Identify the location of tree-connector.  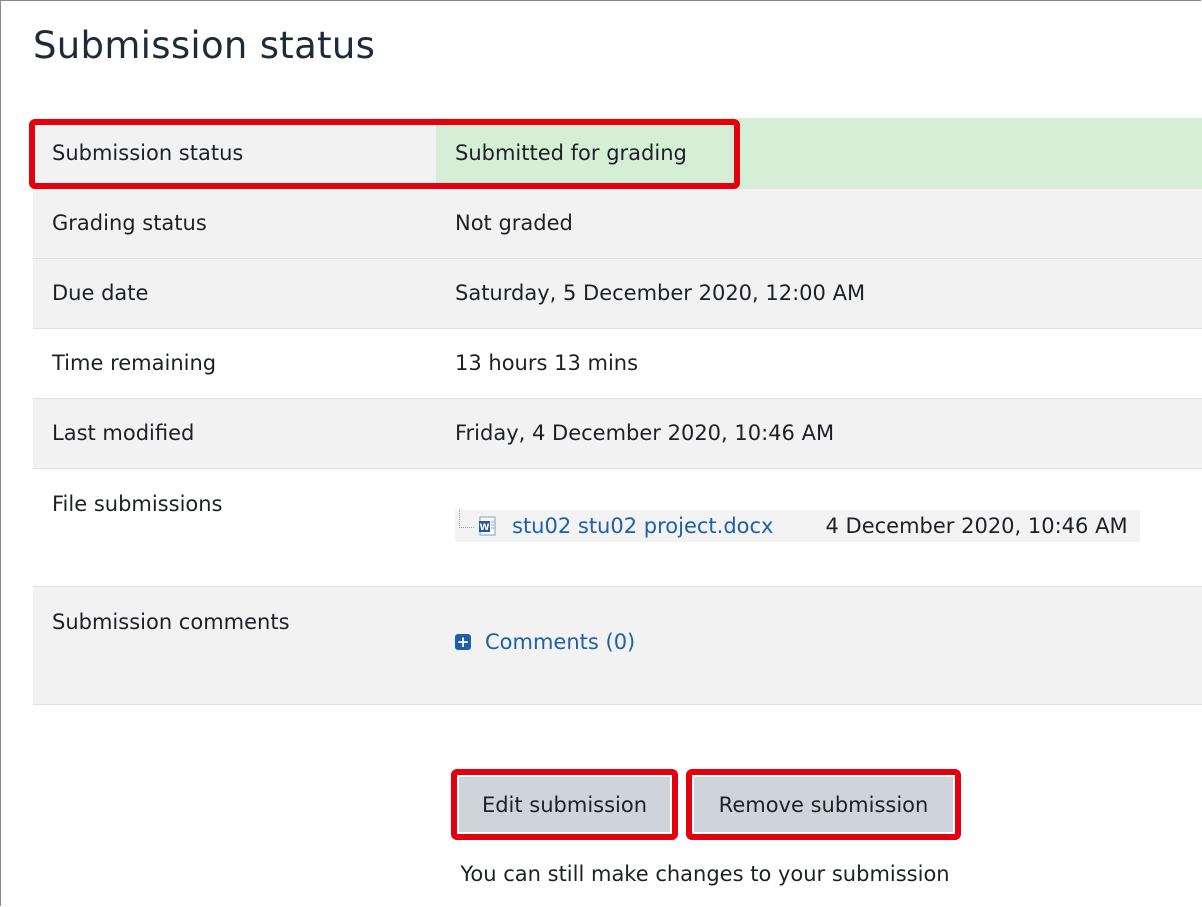
(466, 518).